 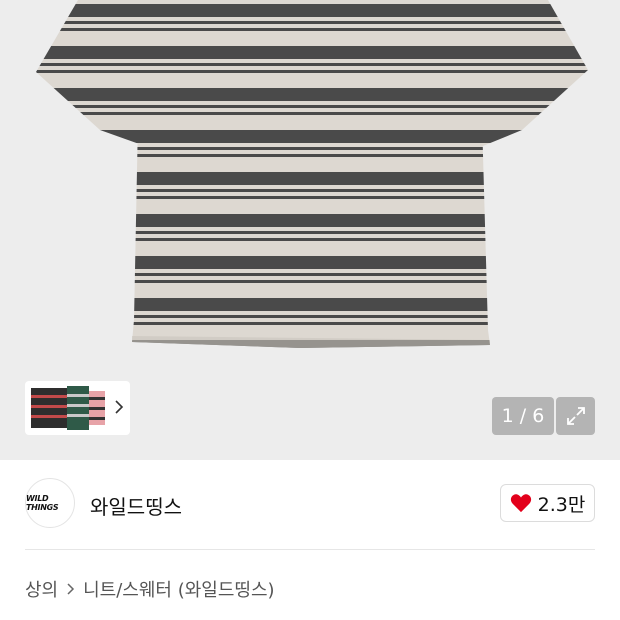 I want to click on thumbnail-strip, so click(x=77, y=408).